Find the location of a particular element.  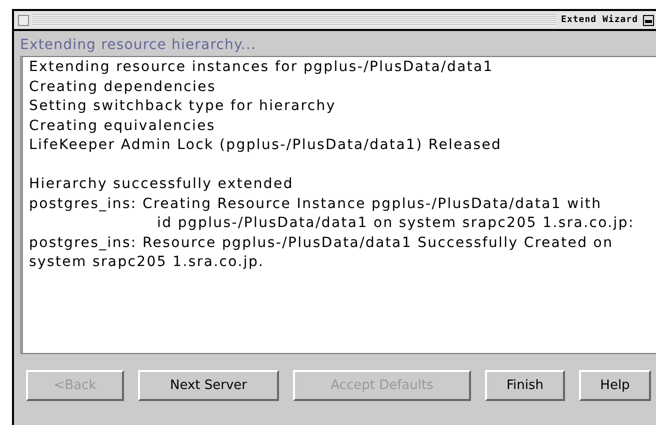

log-line: LifeKeeper Admin Lock (pgplus-/PlusData/data1) Released is located at coordinates (266, 145).